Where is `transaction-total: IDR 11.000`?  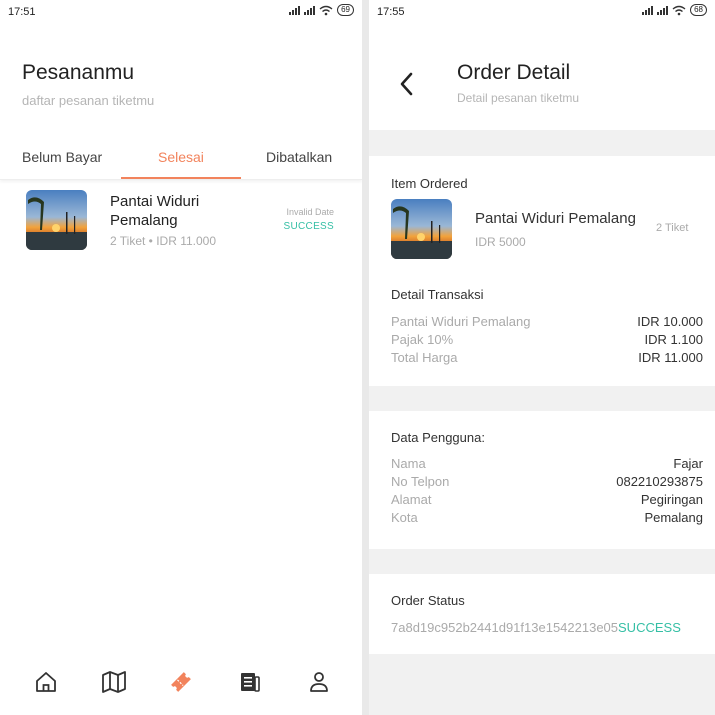
transaction-total: IDR 11.000 is located at coordinates (670, 357).